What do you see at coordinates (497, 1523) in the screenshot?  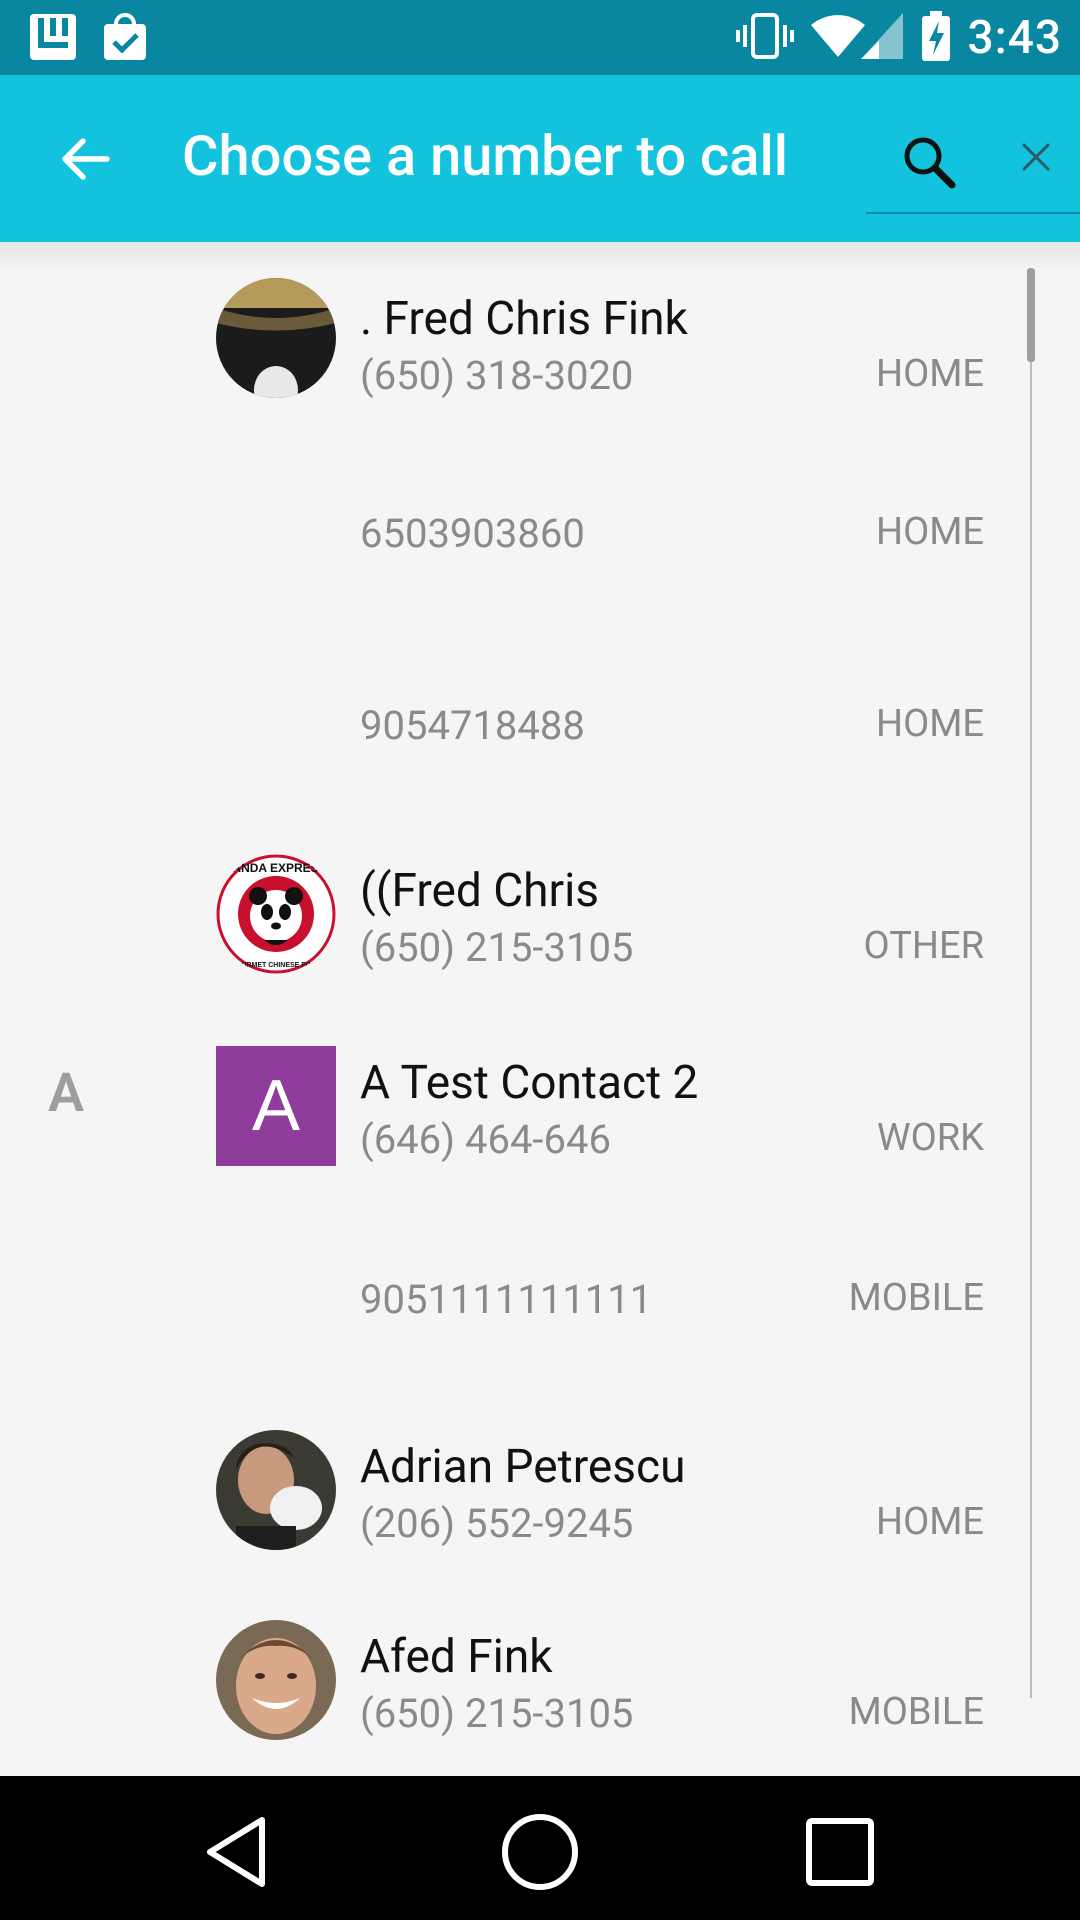 I see `phone-number: (206) 552-9245` at bounding box center [497, 1523].